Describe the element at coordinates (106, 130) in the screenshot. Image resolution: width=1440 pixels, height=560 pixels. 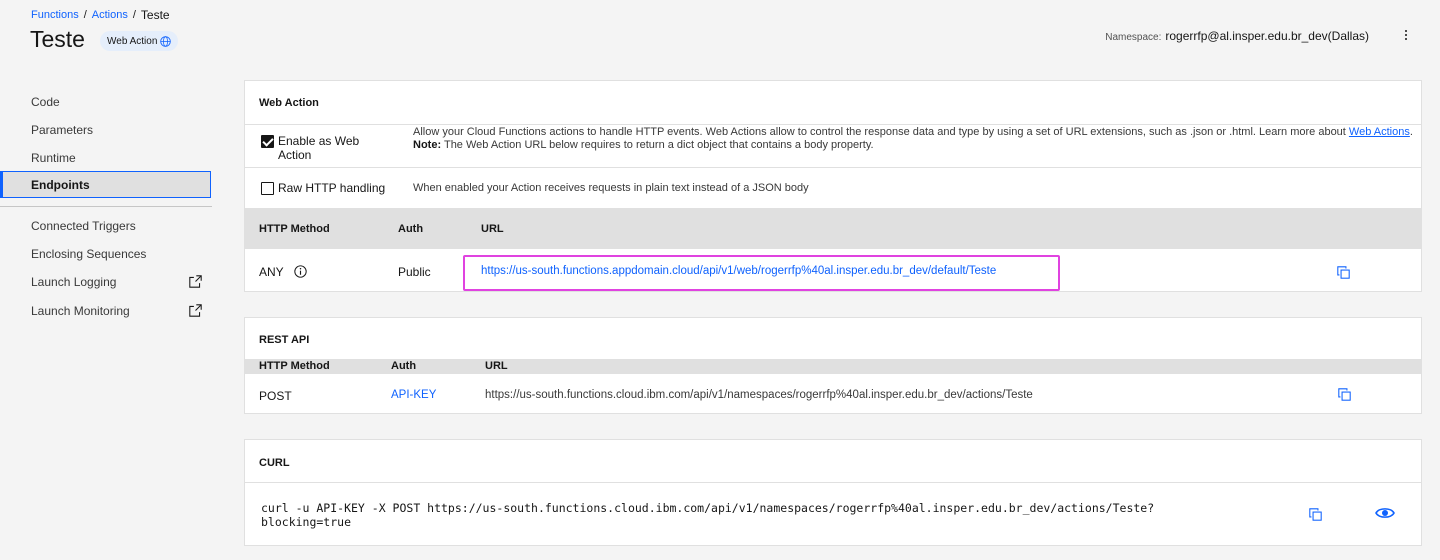
I see `nav-item-parameters: Parameters` at that location.